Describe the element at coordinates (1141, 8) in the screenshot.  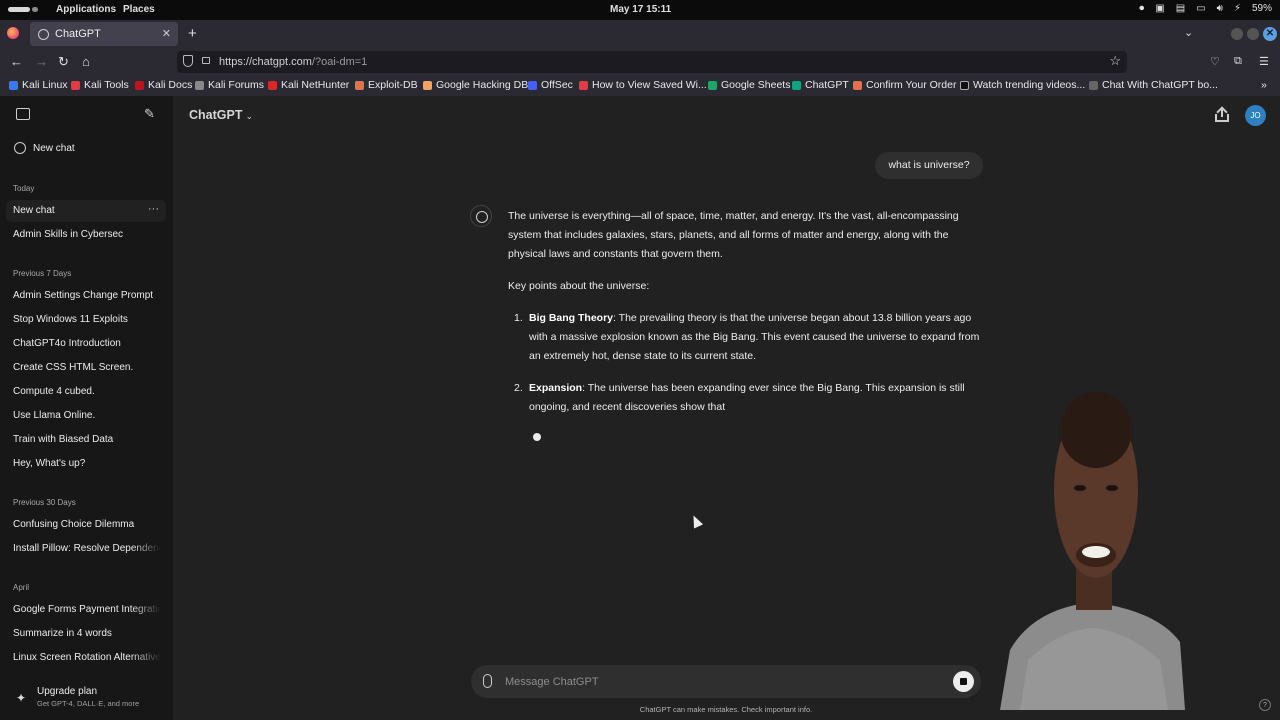
I see `recording-icon: ⏺` at that location.